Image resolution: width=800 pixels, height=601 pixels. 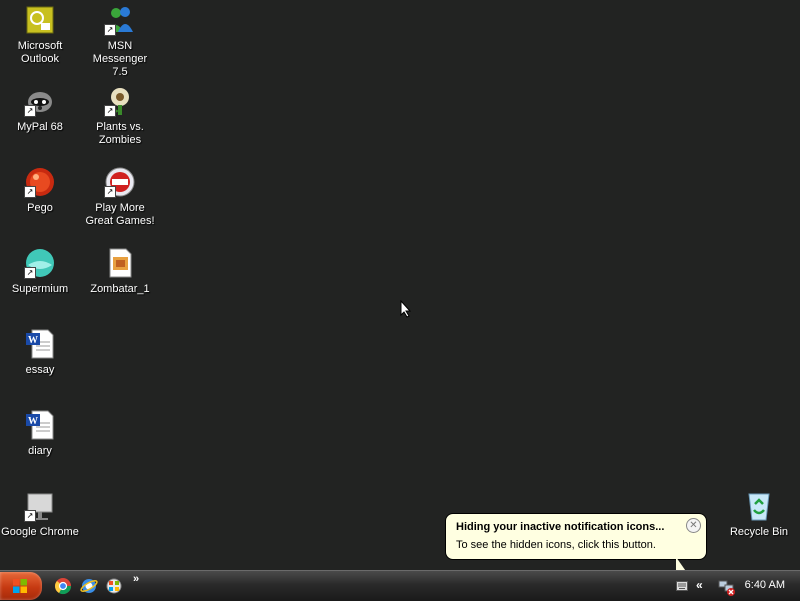 What do you see at coordinates (120, 133) in the screenshot?
I see `icon-label: Plants vs. Zombies` at bounding box center [120, 133].